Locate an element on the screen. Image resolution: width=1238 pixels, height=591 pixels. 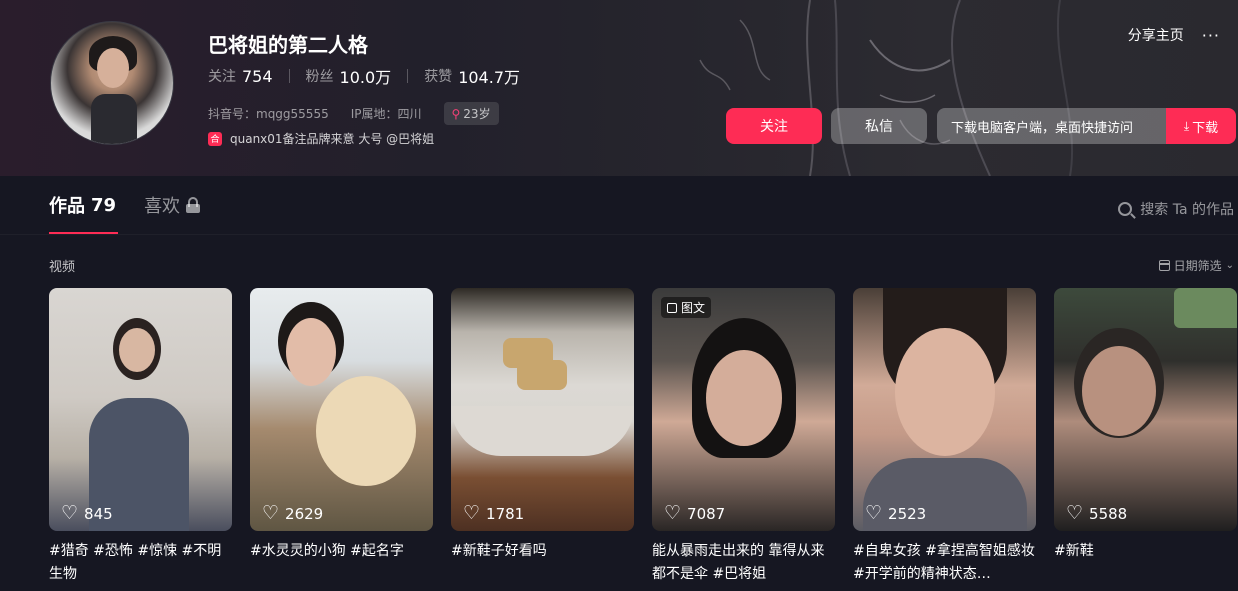
video-card: 图文 ♡ 7087 能从暴雨走出来的 靠得从来都不是伞 #巴将姐 is located at coordinates (743, 437).